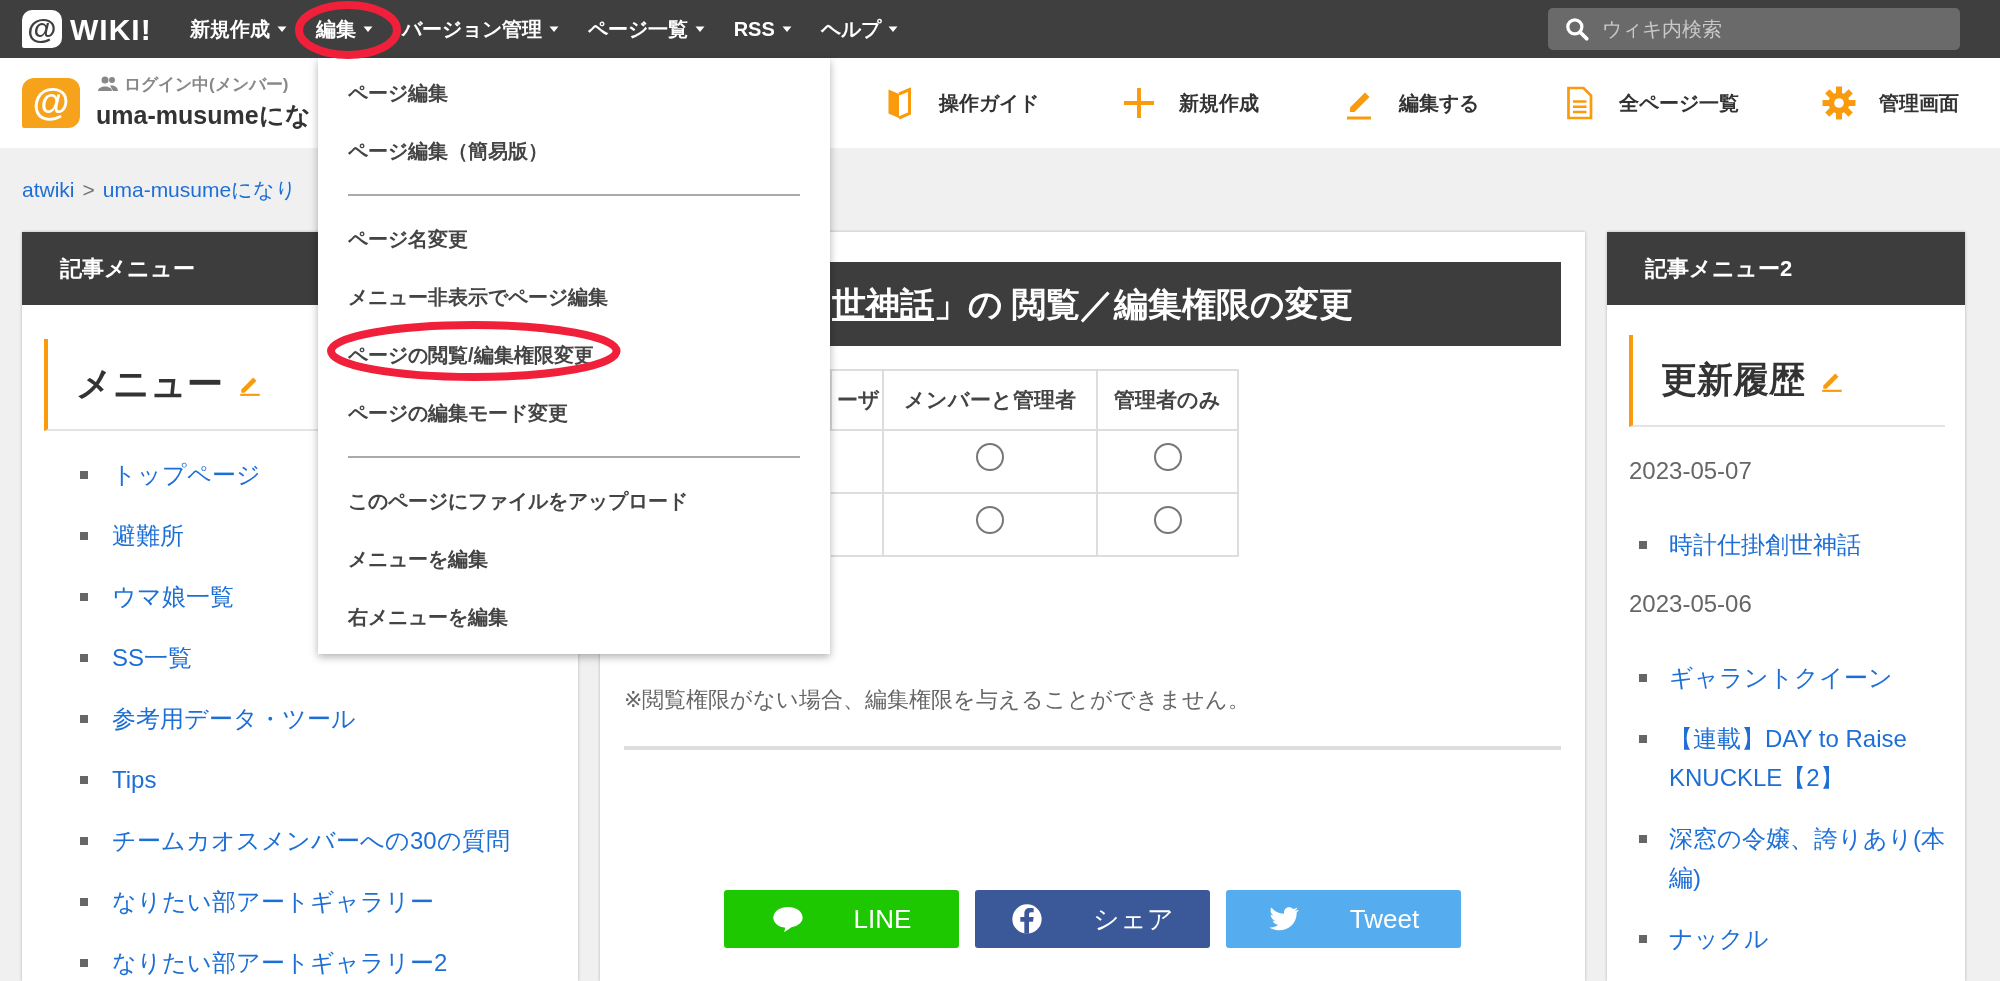 This screenshot has height=981, width=2000. I want to click on menu-link: ギャラントクイーン, so click(1781, 677).